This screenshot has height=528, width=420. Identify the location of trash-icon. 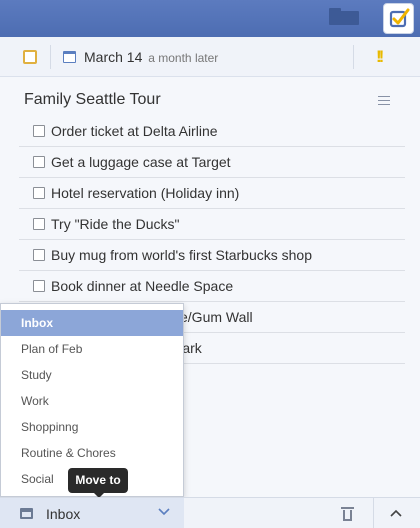
(347, 513).